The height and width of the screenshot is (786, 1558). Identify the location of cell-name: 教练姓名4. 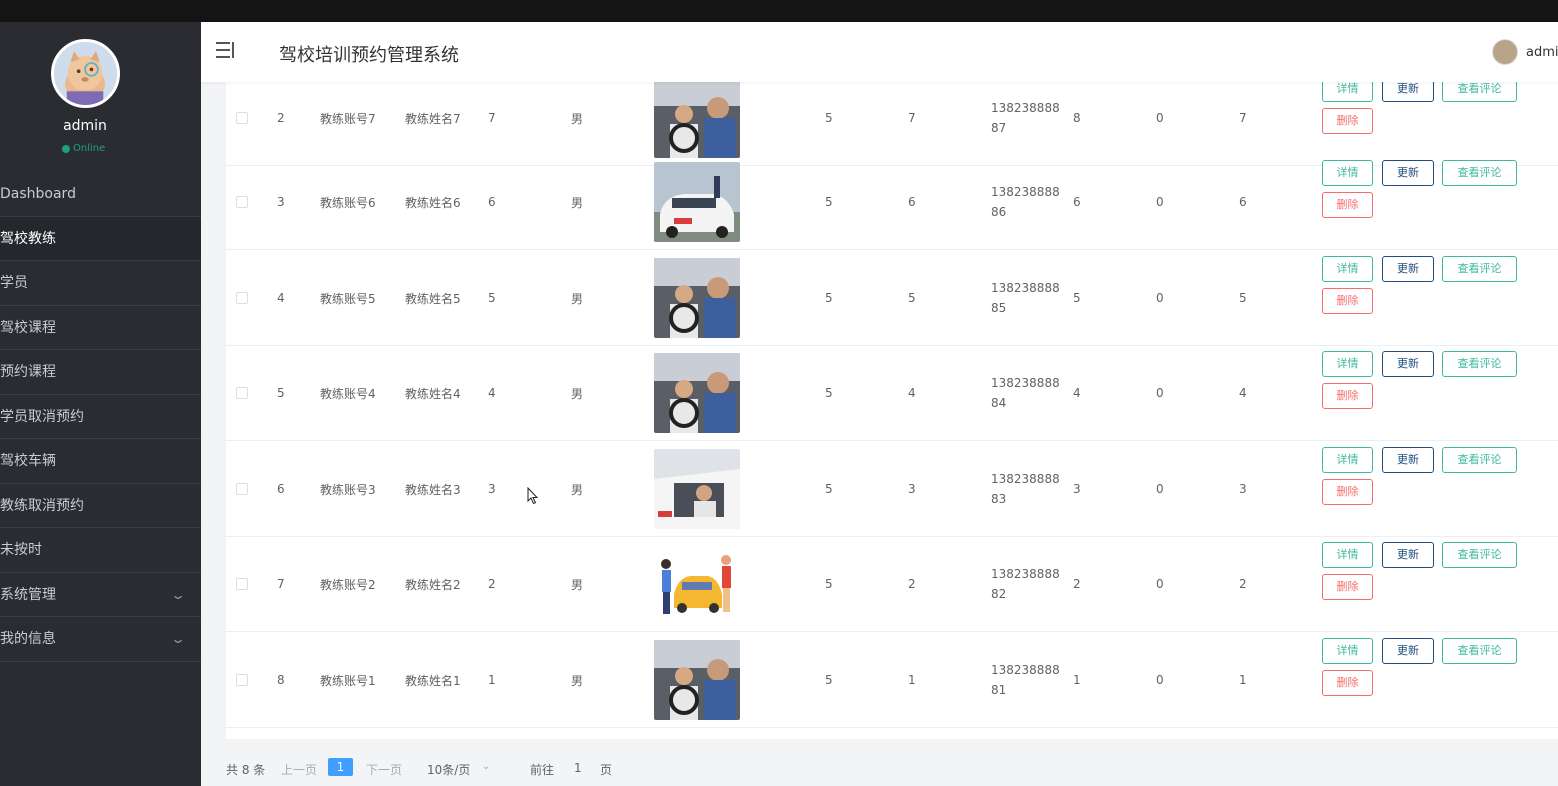
(433, 393).